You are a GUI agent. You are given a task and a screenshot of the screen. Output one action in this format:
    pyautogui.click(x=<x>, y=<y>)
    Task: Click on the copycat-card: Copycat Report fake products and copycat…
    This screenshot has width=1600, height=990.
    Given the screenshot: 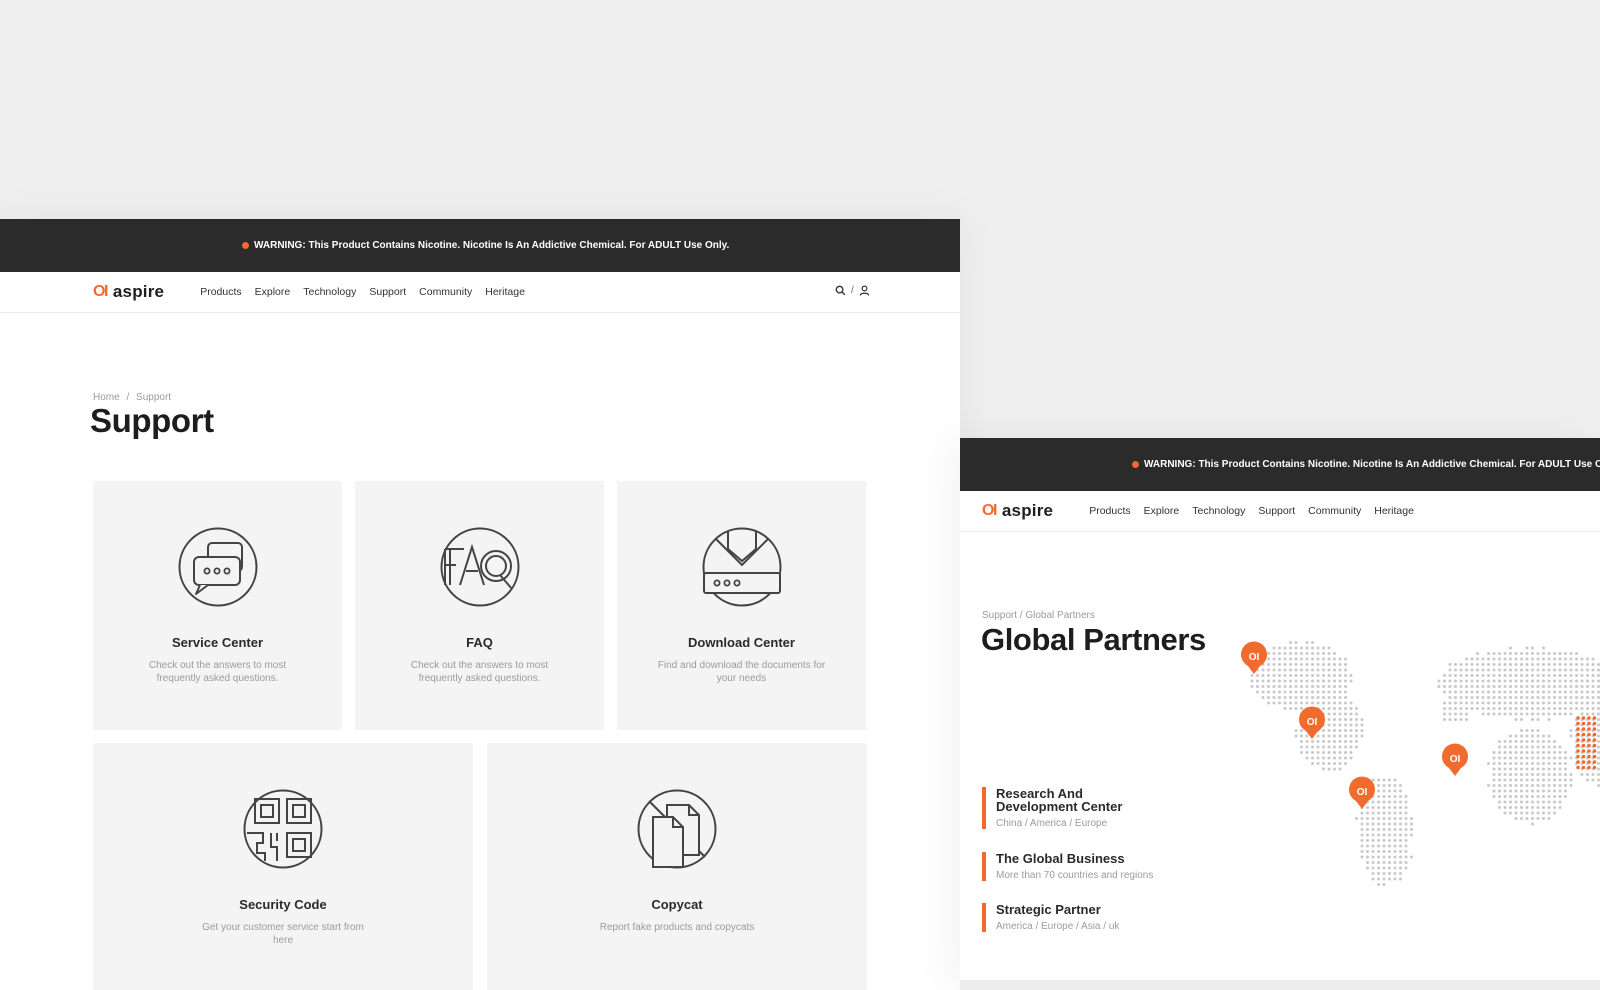 What is the action you would take?
    pyautogui.click(x=677, y=866)
    